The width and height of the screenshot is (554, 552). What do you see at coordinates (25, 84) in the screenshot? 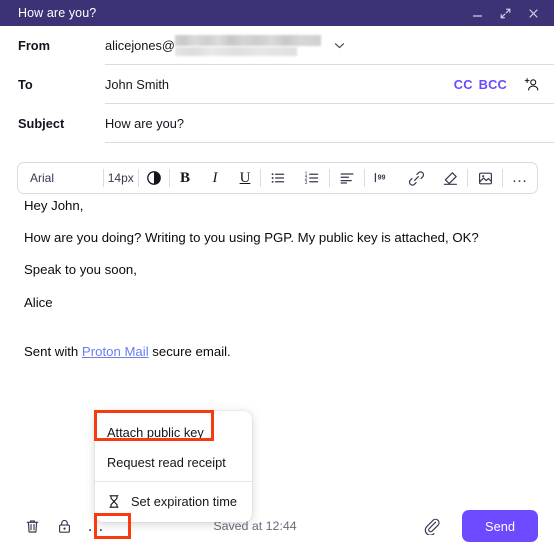
I see `to-label: To` at bounding box center [25, 84].